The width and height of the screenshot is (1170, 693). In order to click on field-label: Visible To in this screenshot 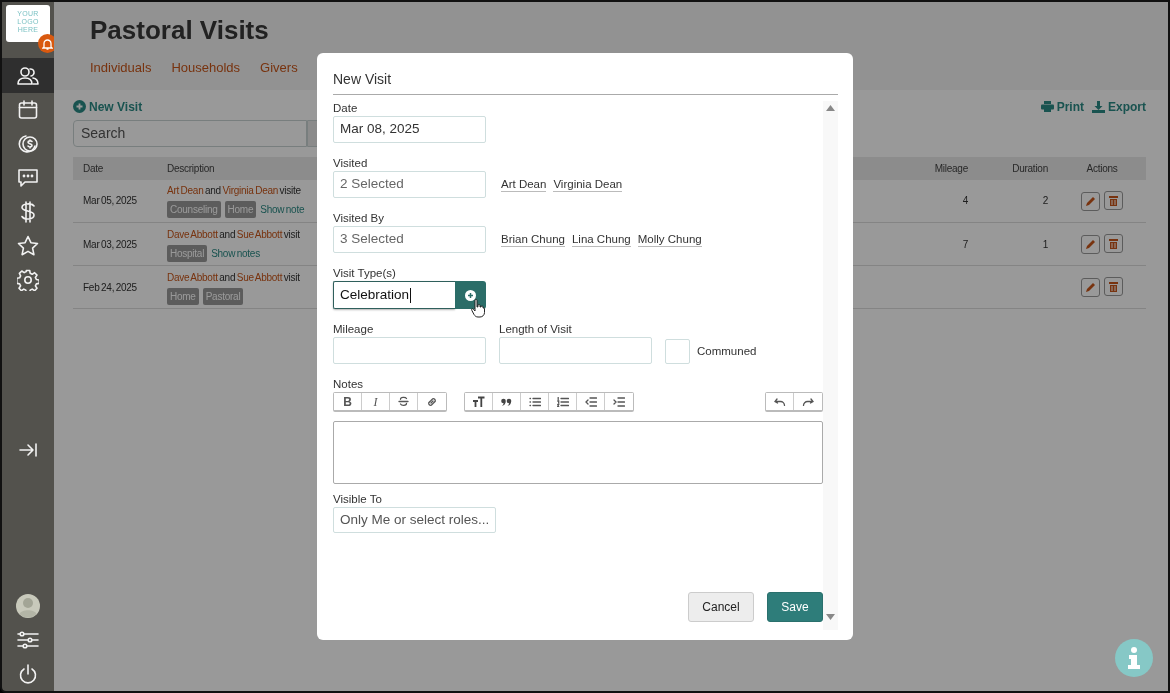, I will do `click(358, 499)`.